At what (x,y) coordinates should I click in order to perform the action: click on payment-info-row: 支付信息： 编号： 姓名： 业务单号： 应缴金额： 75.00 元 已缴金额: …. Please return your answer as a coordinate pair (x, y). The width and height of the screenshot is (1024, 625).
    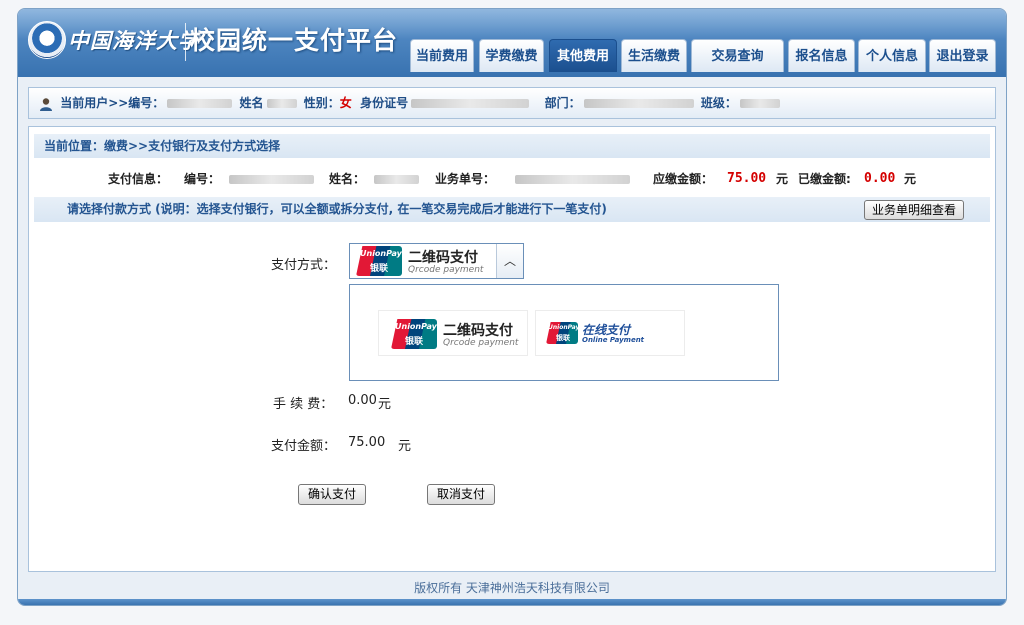
    Looking at the image, I should click on (512, 179).